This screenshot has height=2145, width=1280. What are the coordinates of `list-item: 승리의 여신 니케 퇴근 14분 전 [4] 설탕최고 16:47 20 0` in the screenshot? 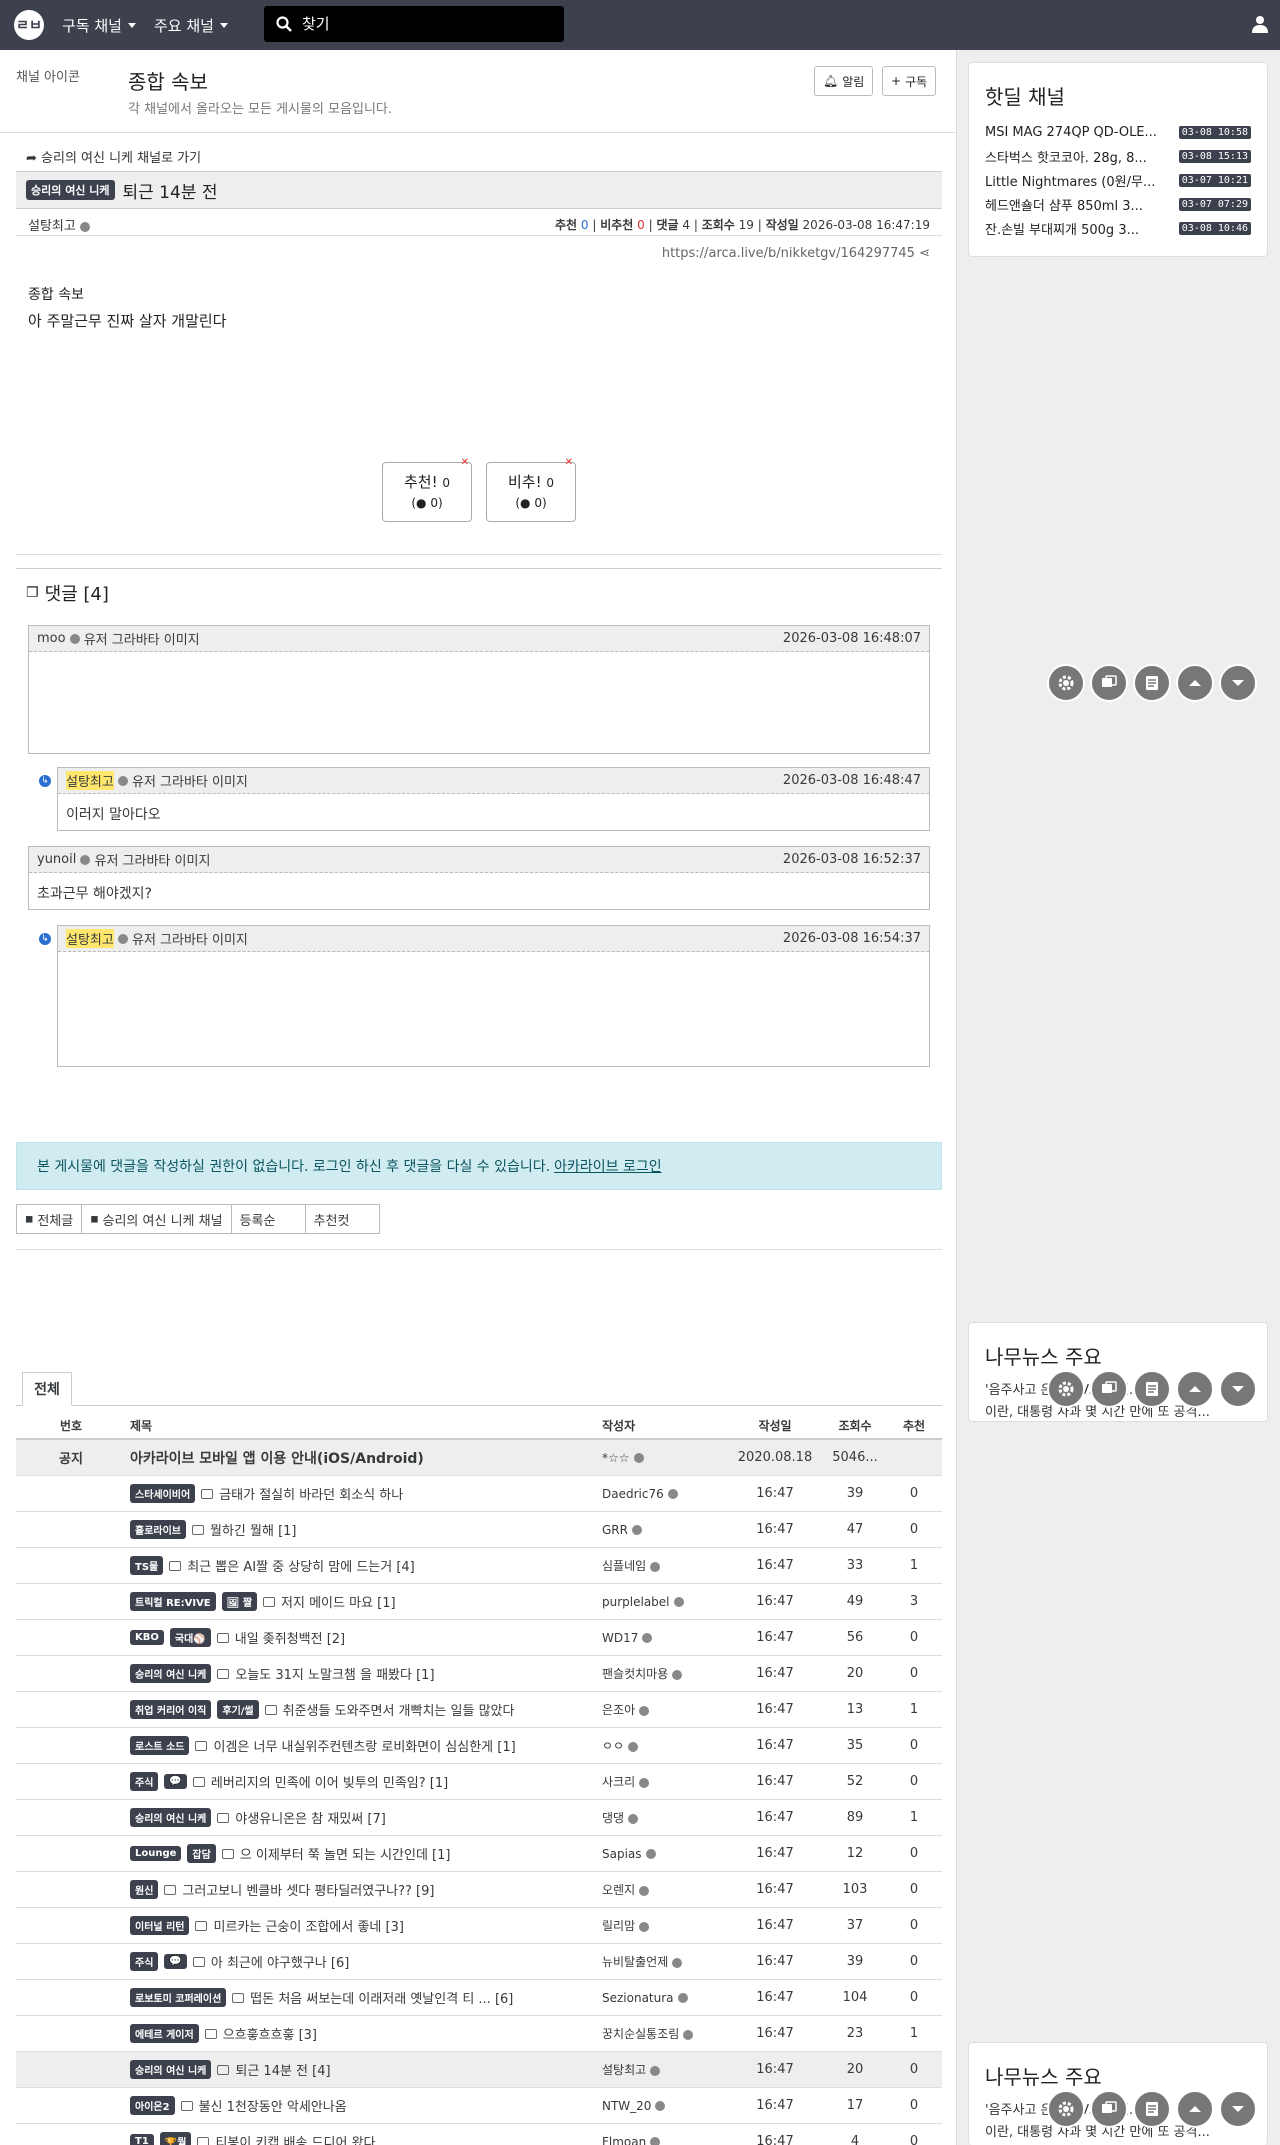 It's located at (479, 2070).